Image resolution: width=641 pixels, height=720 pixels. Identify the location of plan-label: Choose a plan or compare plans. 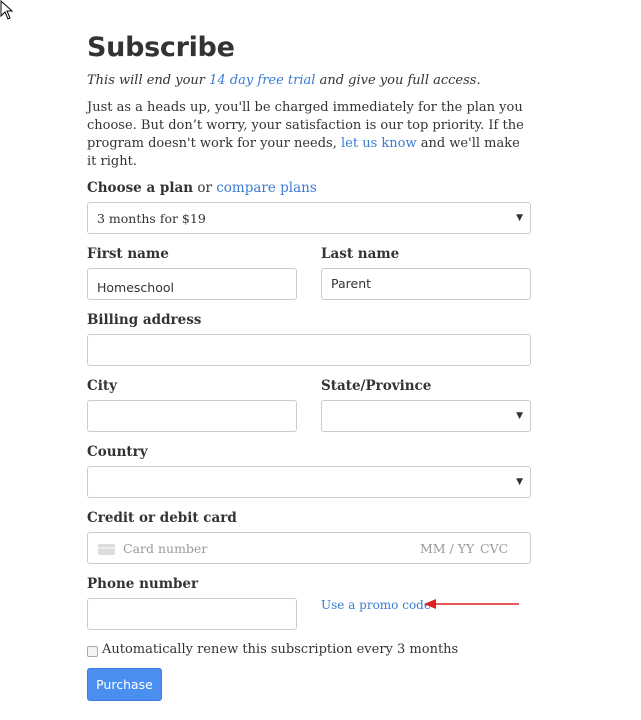
(202, 188).